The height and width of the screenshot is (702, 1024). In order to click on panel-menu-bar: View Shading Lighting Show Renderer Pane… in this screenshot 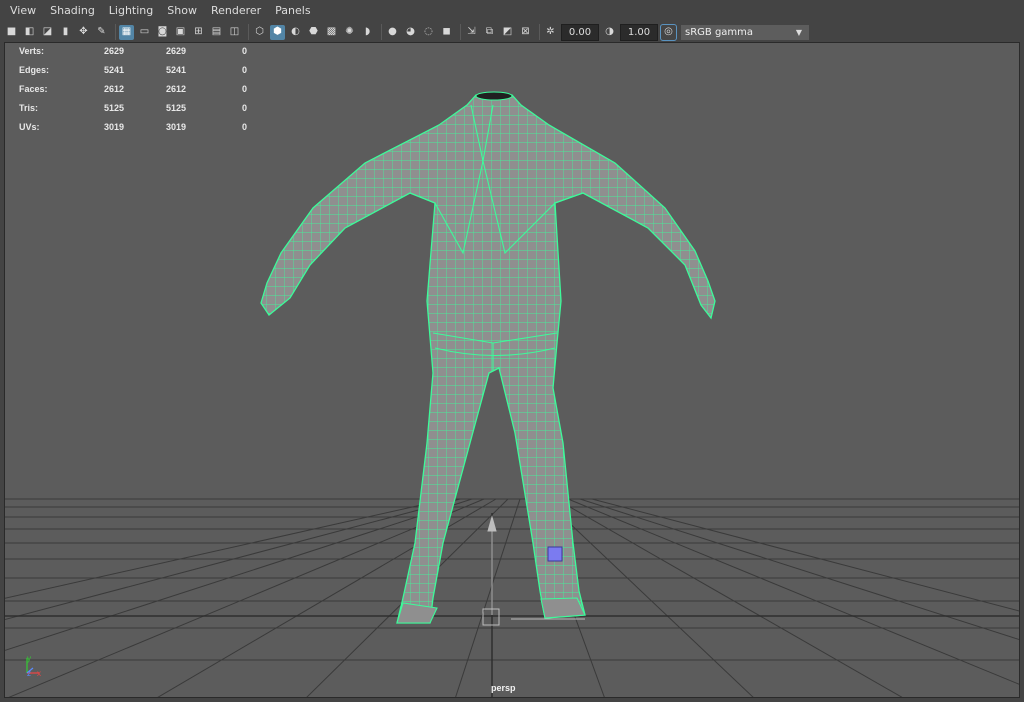, I will do `click(512, 11)`.